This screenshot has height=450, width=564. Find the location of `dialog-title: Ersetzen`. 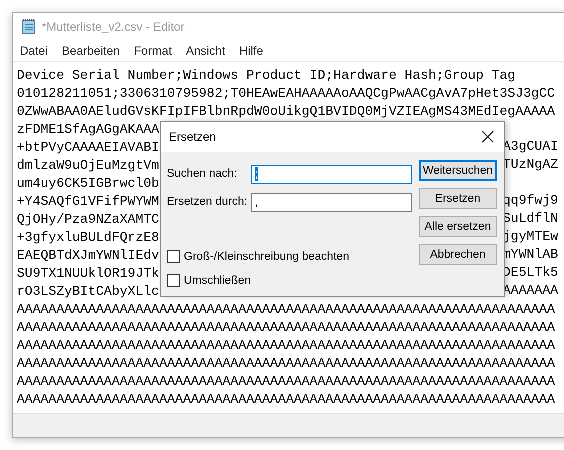

dialog-title: Ersetzen is located at coordinates (192, 137).